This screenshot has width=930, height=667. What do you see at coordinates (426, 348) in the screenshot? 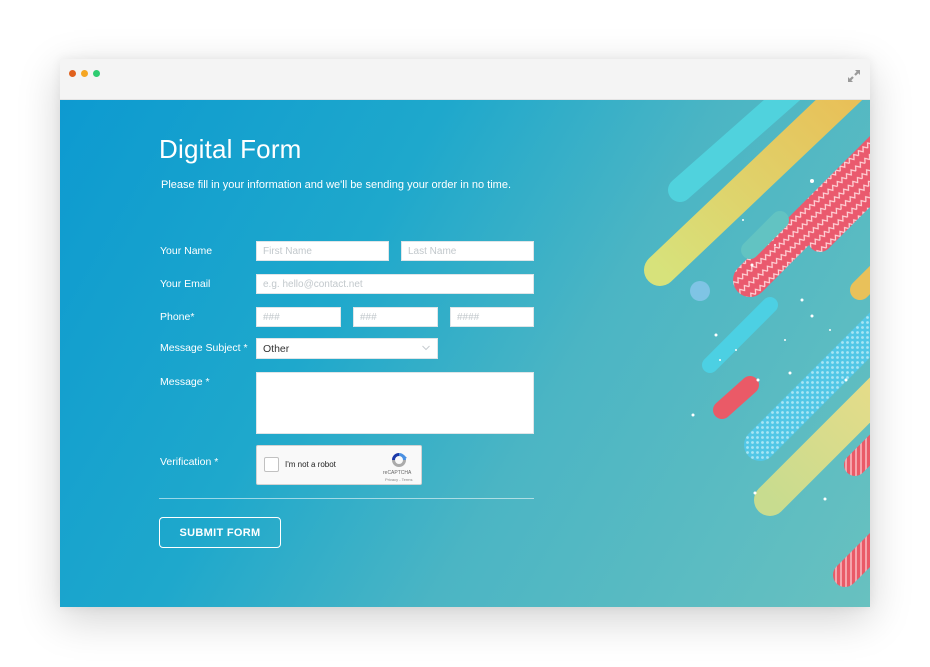
I see `chevron-down-icon` at bounding box center [426, 348].